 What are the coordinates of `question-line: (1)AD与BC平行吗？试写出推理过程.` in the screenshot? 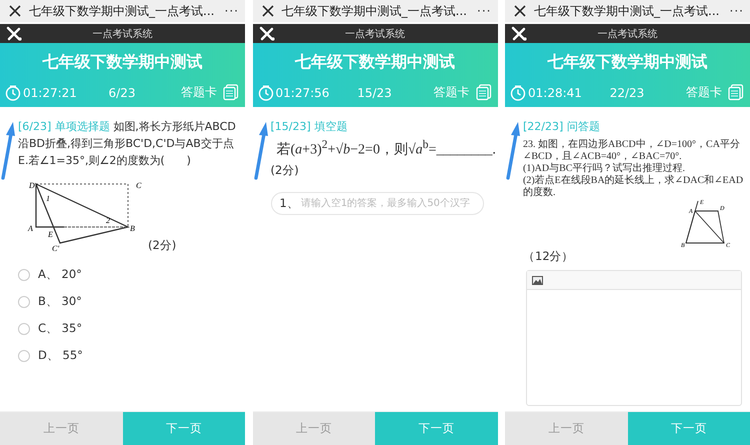 It's located at (604, 168).